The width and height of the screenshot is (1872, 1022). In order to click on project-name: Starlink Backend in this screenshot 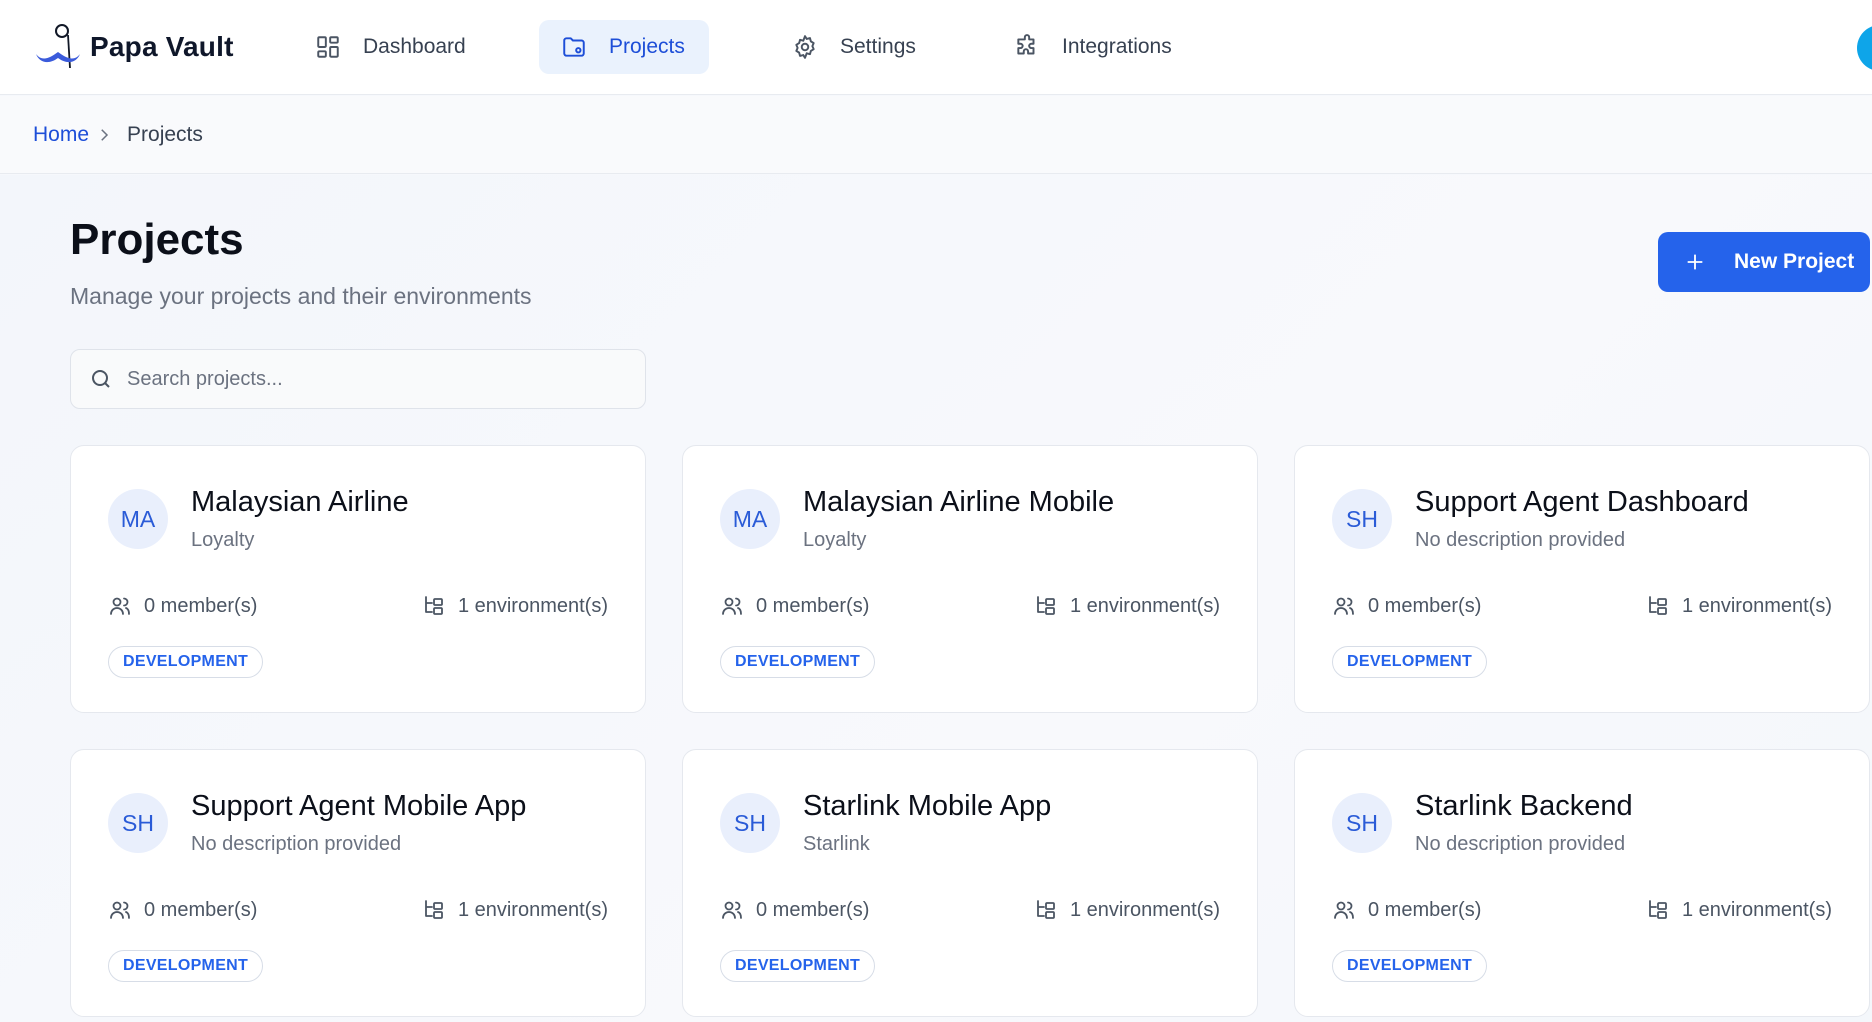, I will do `click(1524, 806)`.